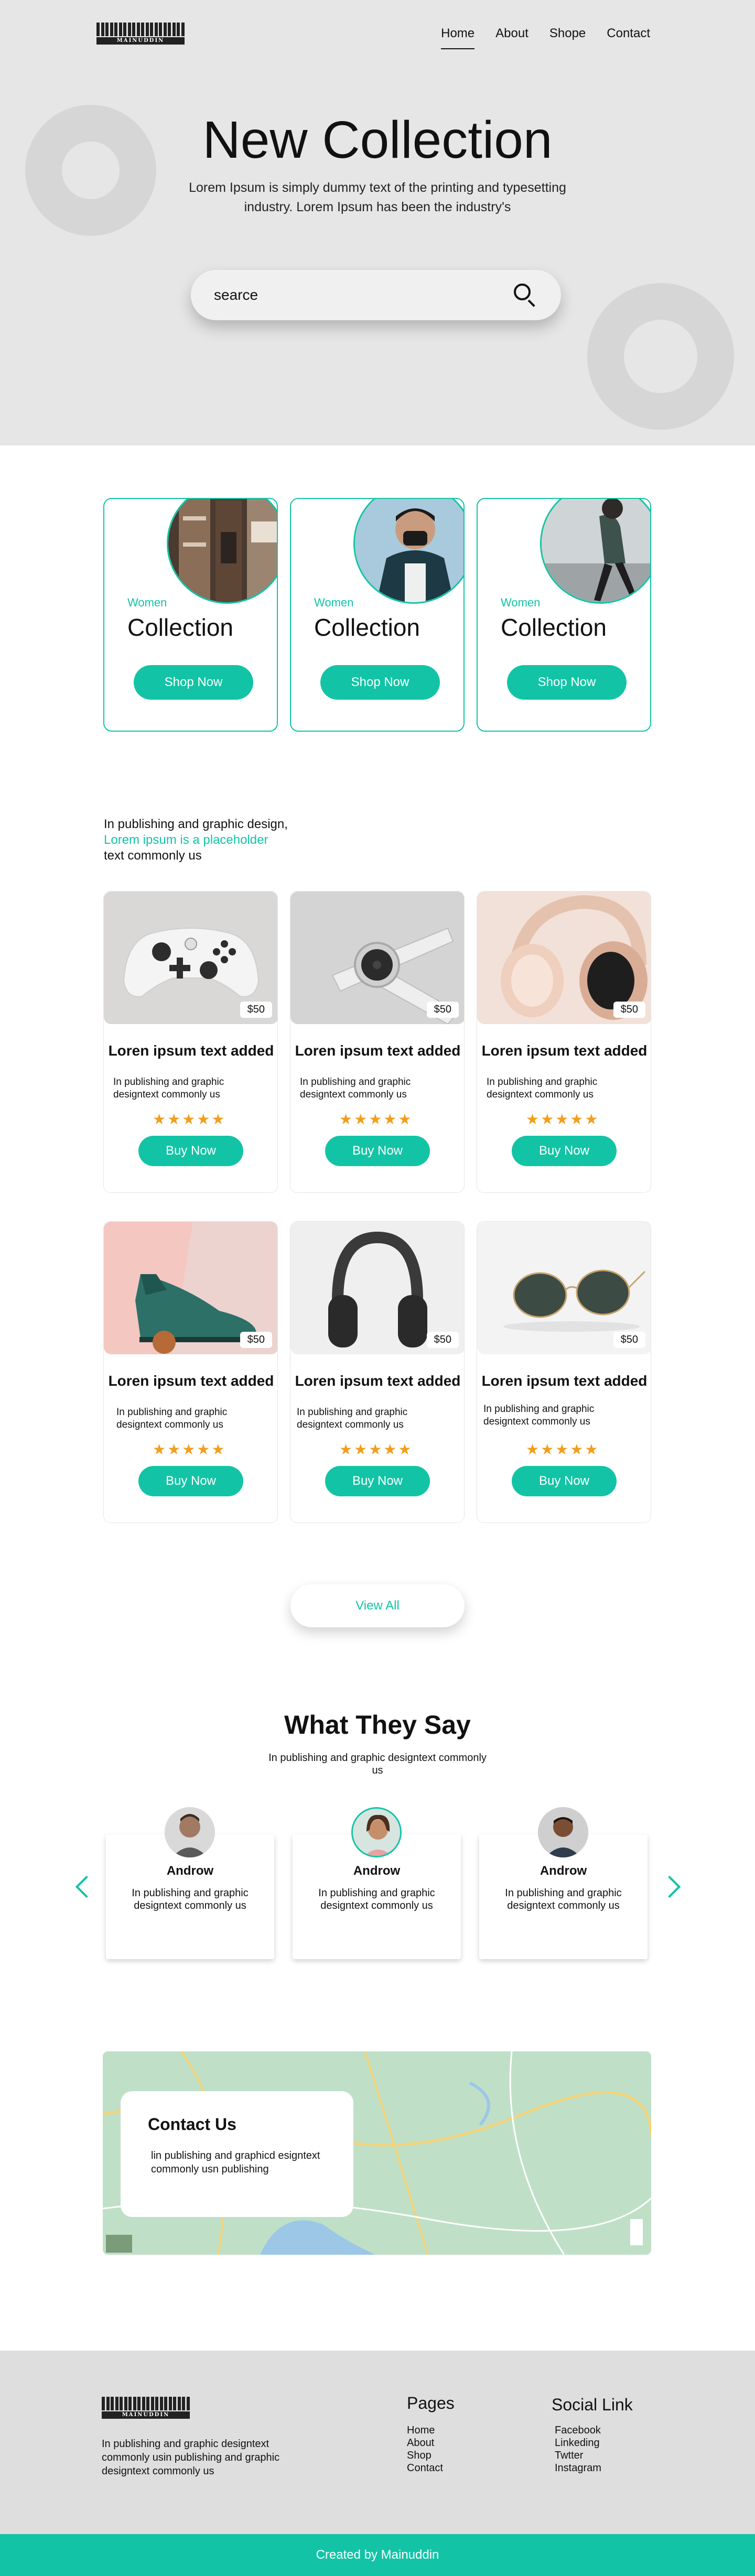  I want to click on footer-link-linkedin: Linkeding, so click(578, 2443).